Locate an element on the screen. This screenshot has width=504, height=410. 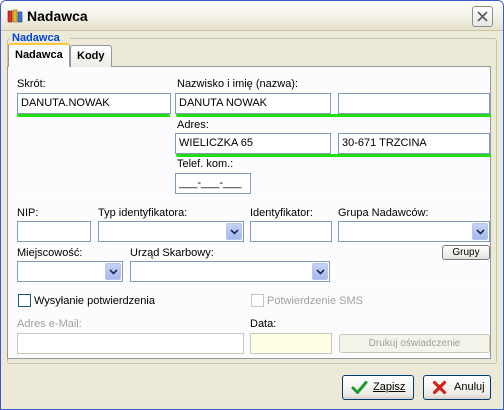
nip-label: NIP: is located at coordinates (28, 213).